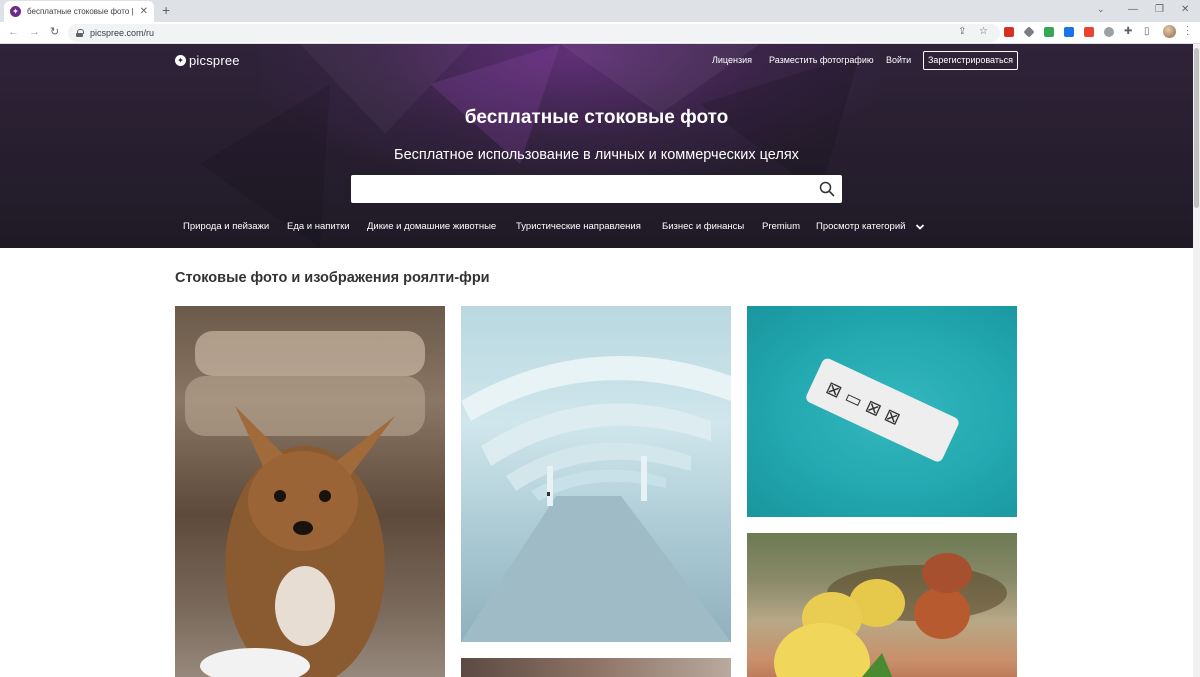  What do you see at coordinates (1101, 9) in the screenshot?
I see `tab-search-chevron-icon: ⌄` at bounding box center [1101, 9].